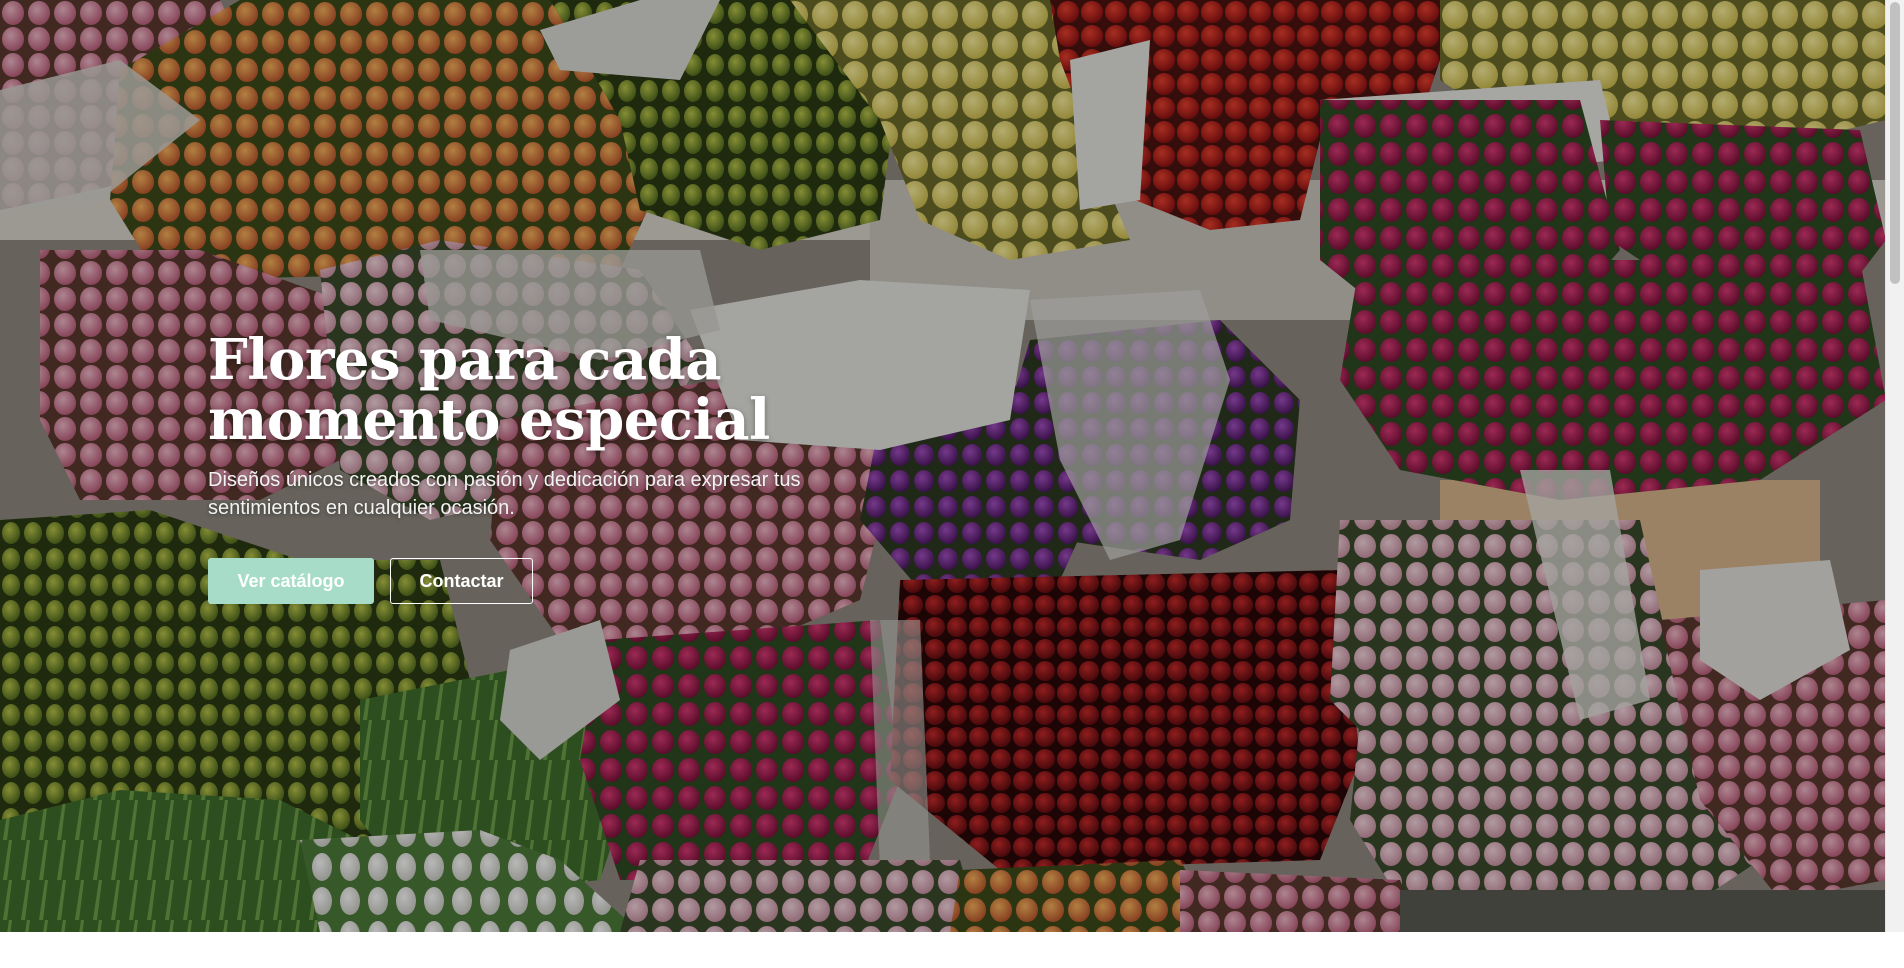  What do you see at coordinates (1894, 466) in the screenshot?
I see `vertical-scrollbar` at bounding box center [1894, 466].